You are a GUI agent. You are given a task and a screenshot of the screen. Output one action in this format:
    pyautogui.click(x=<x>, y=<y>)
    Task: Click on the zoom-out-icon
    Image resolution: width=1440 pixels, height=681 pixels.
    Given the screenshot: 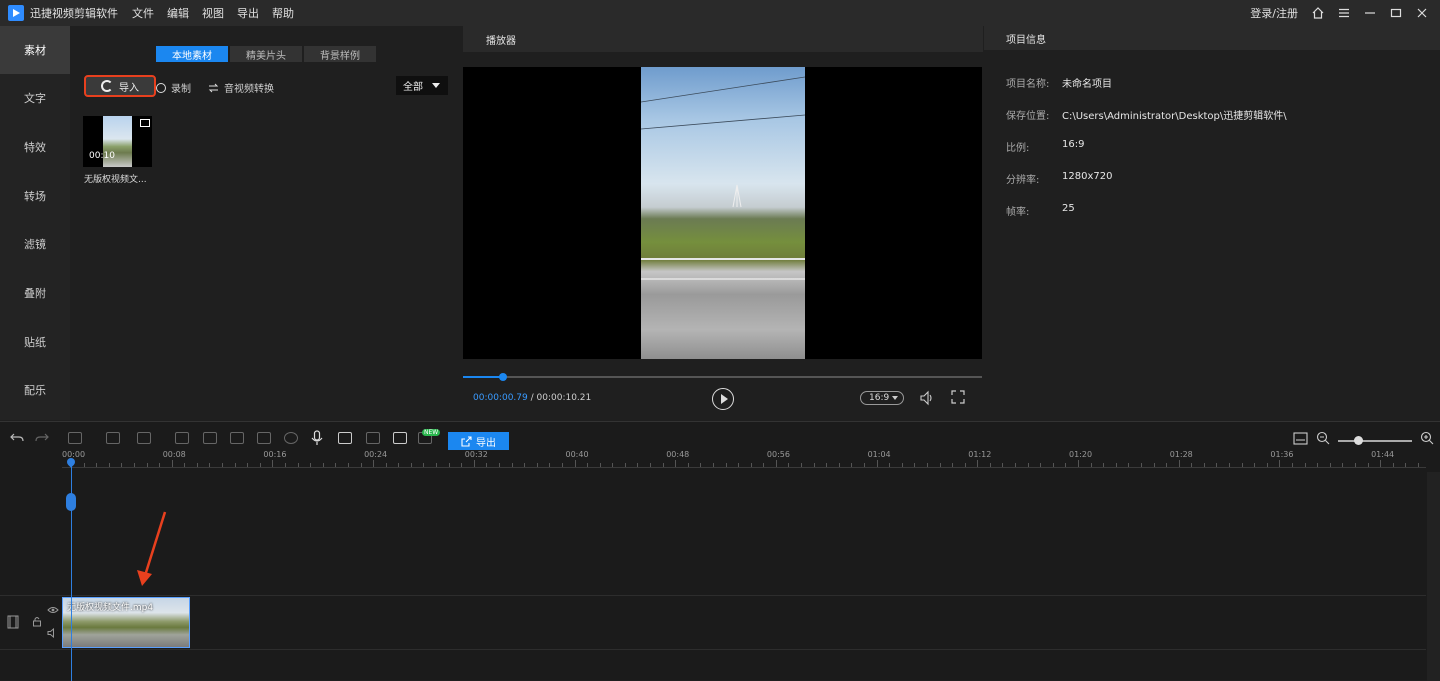 What is the action you would take?
    pyautogui.click(x=1323, y=438)
    